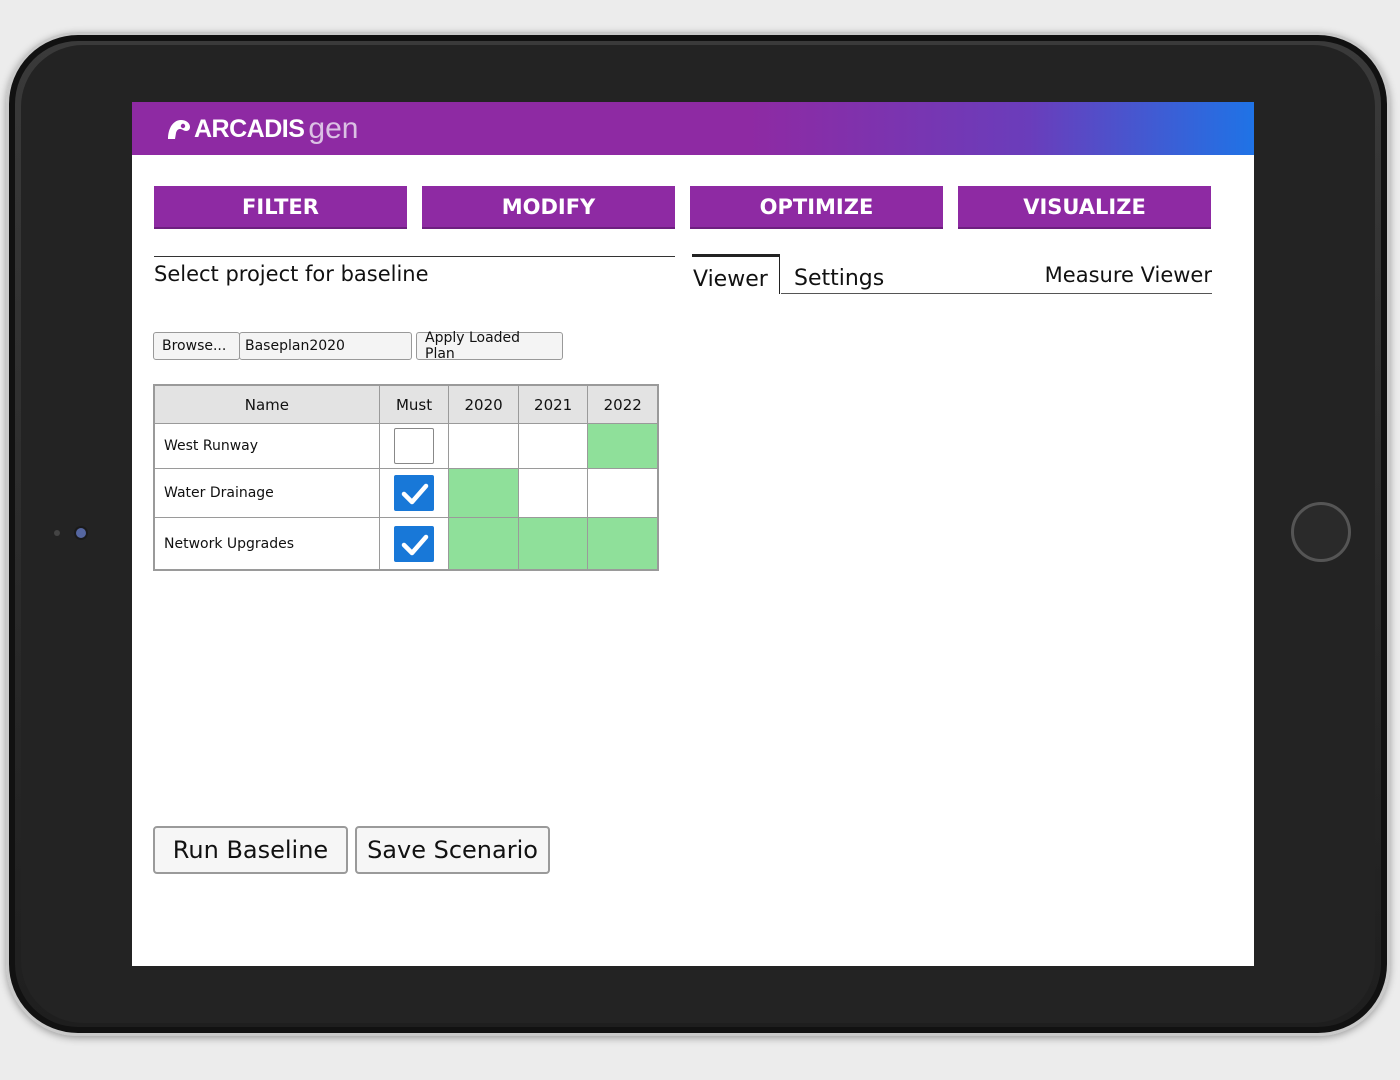 This screenshot has width=1400, height=1080. Describe the element at coordinates (548, 206) in the screenshot. I see `nav-modify-button: MODIFY` at that location.